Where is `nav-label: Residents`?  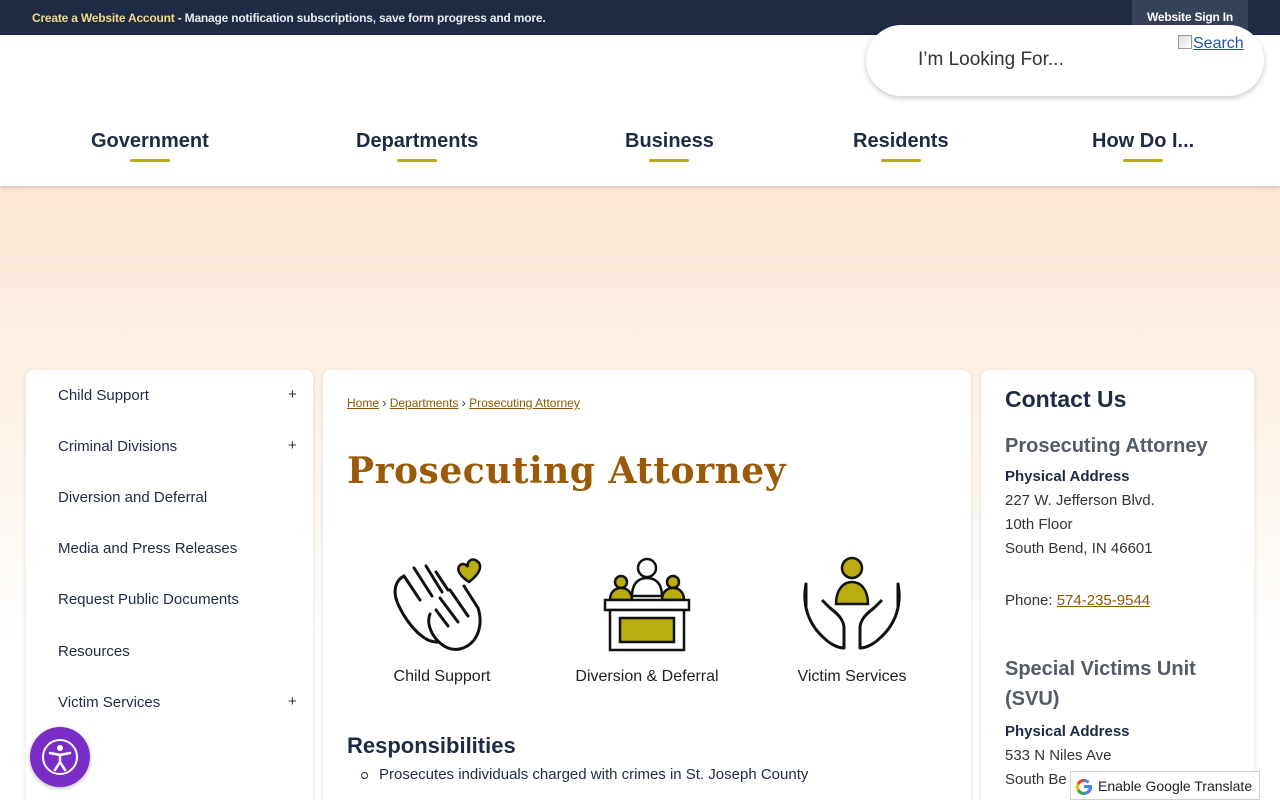
nav-label: Residents is located at coordinates (901, 141).